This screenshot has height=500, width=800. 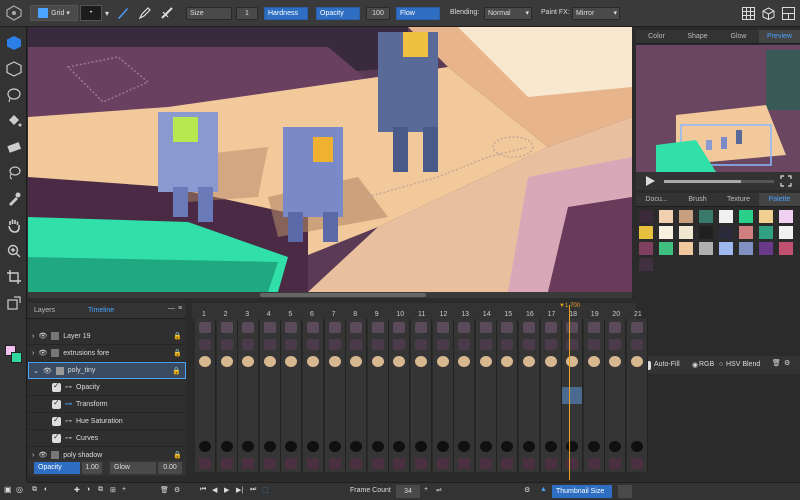 What do you see at coordinates (57, 468) in the screenshot?
I see `layer-opacity-slider: Opacity` at bounding box center [57, 468].